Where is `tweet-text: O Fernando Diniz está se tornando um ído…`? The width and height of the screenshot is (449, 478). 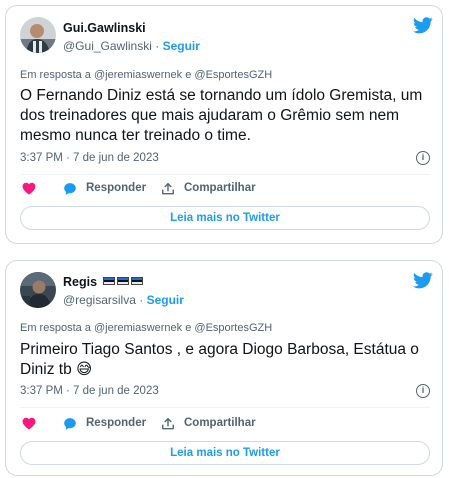 tweet-text: O Fernando Diniz está se tornando um ído… is located at coordinates (221, 115).